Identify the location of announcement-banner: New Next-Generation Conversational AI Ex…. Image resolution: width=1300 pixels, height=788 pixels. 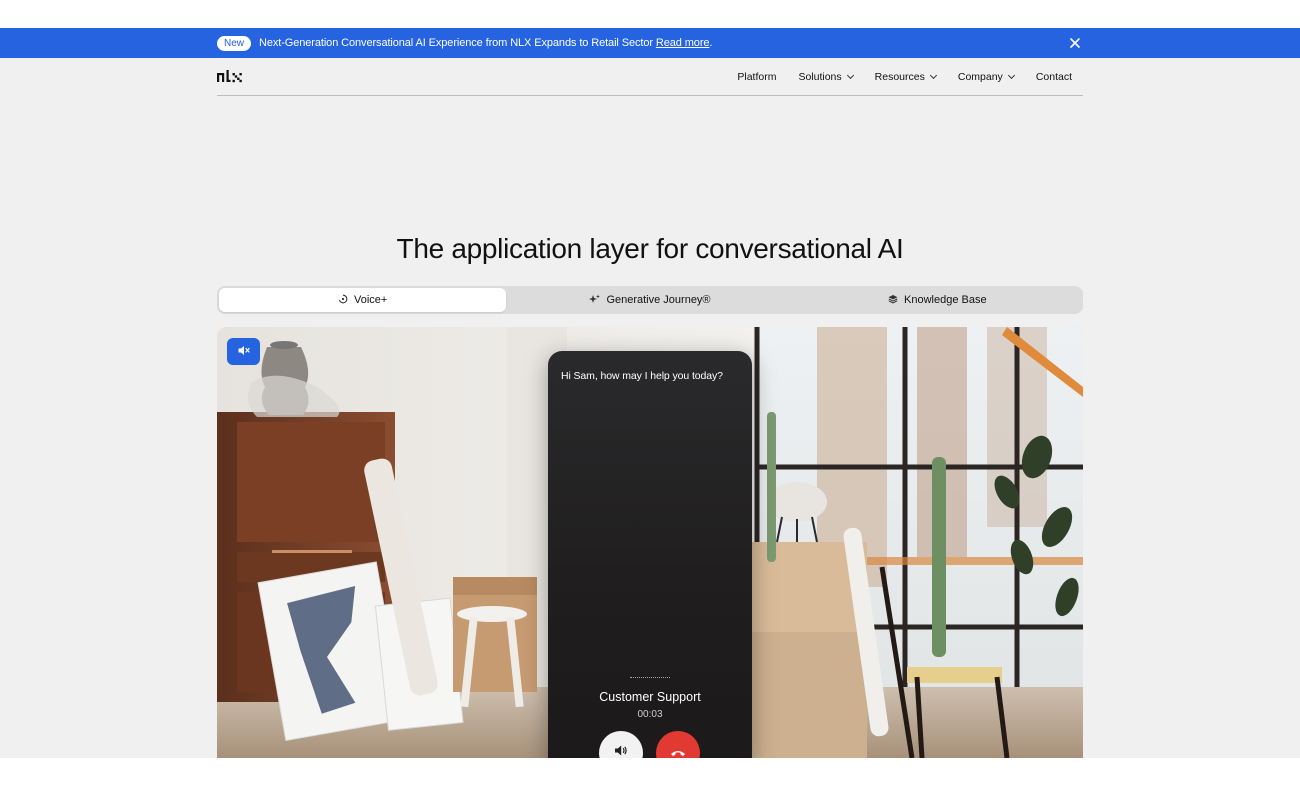
(650, 43).